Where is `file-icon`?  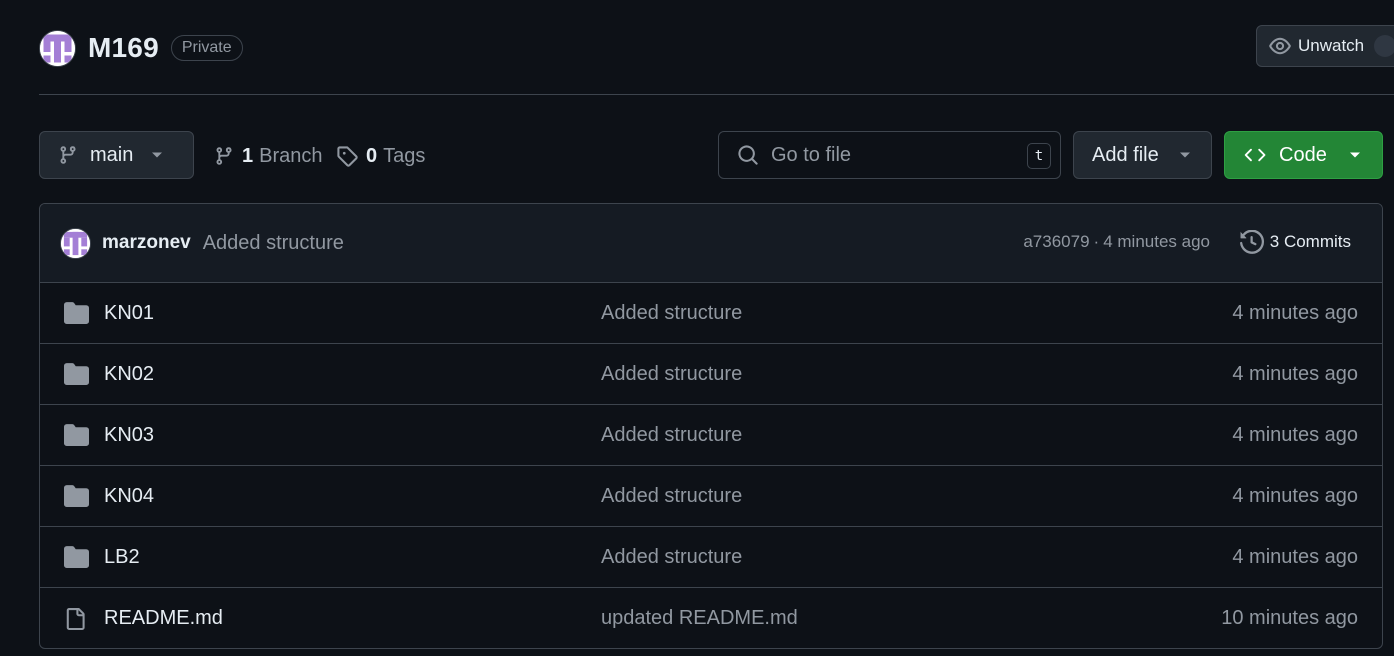 file-icon is located at coordinates (75, 619).